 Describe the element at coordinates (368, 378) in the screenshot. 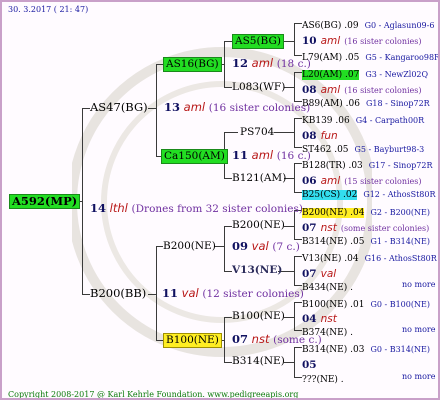

I see `gen4-ancestor-row: ???(NE) . no more` at that location.